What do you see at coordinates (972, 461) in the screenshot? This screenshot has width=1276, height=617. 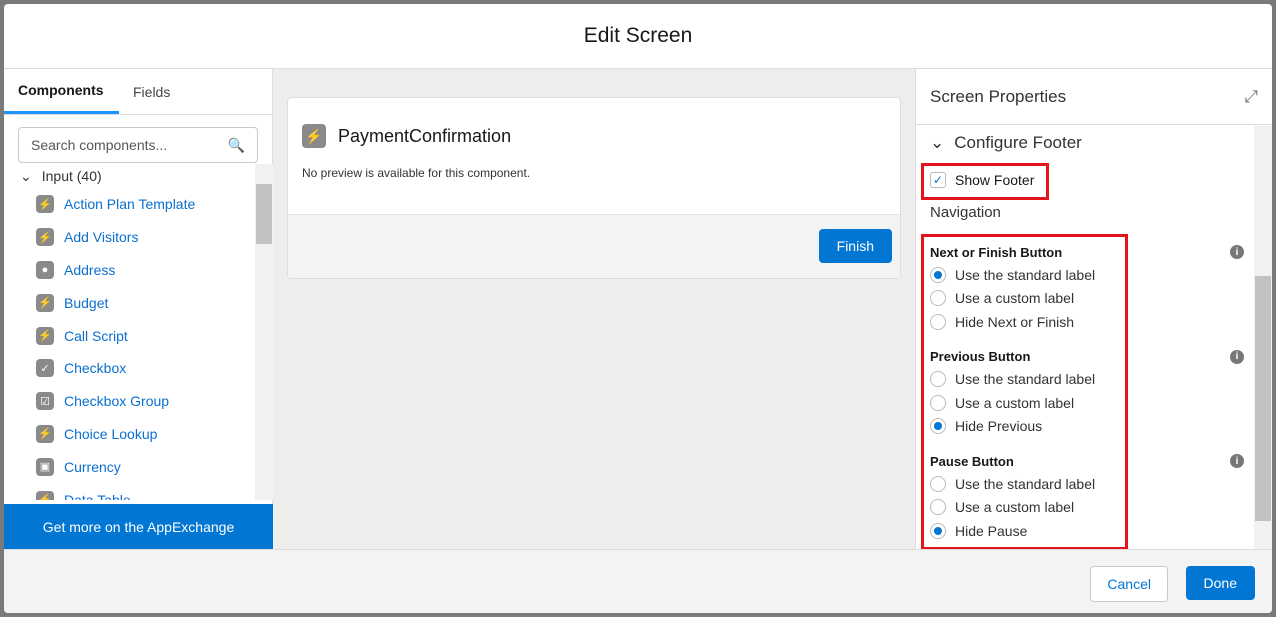 I see `group-title: Pause Button` at bounding box center [972, 461].